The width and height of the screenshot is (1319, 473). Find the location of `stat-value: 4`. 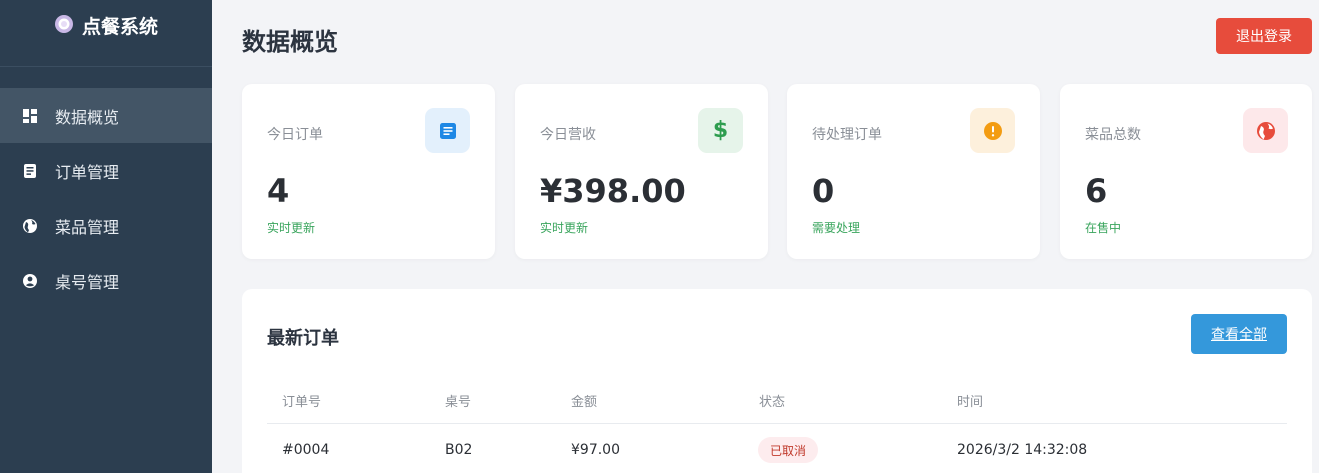

stat-value: 4 is located at coordinates (278, 191).